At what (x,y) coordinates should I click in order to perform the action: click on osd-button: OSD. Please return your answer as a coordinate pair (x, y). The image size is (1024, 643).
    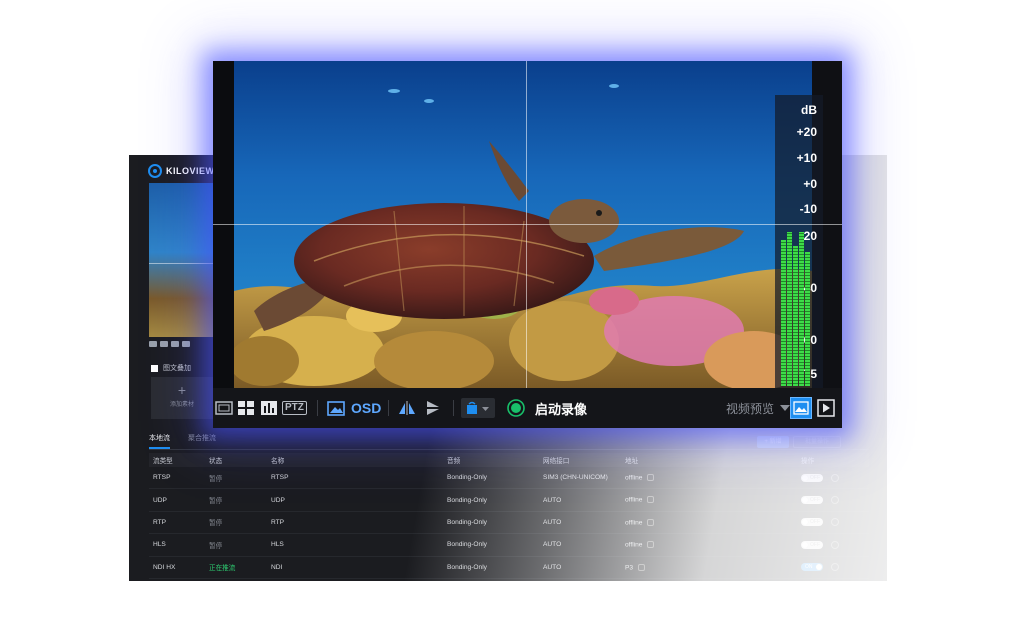
    Looking at the image, I should click on (354, 408).